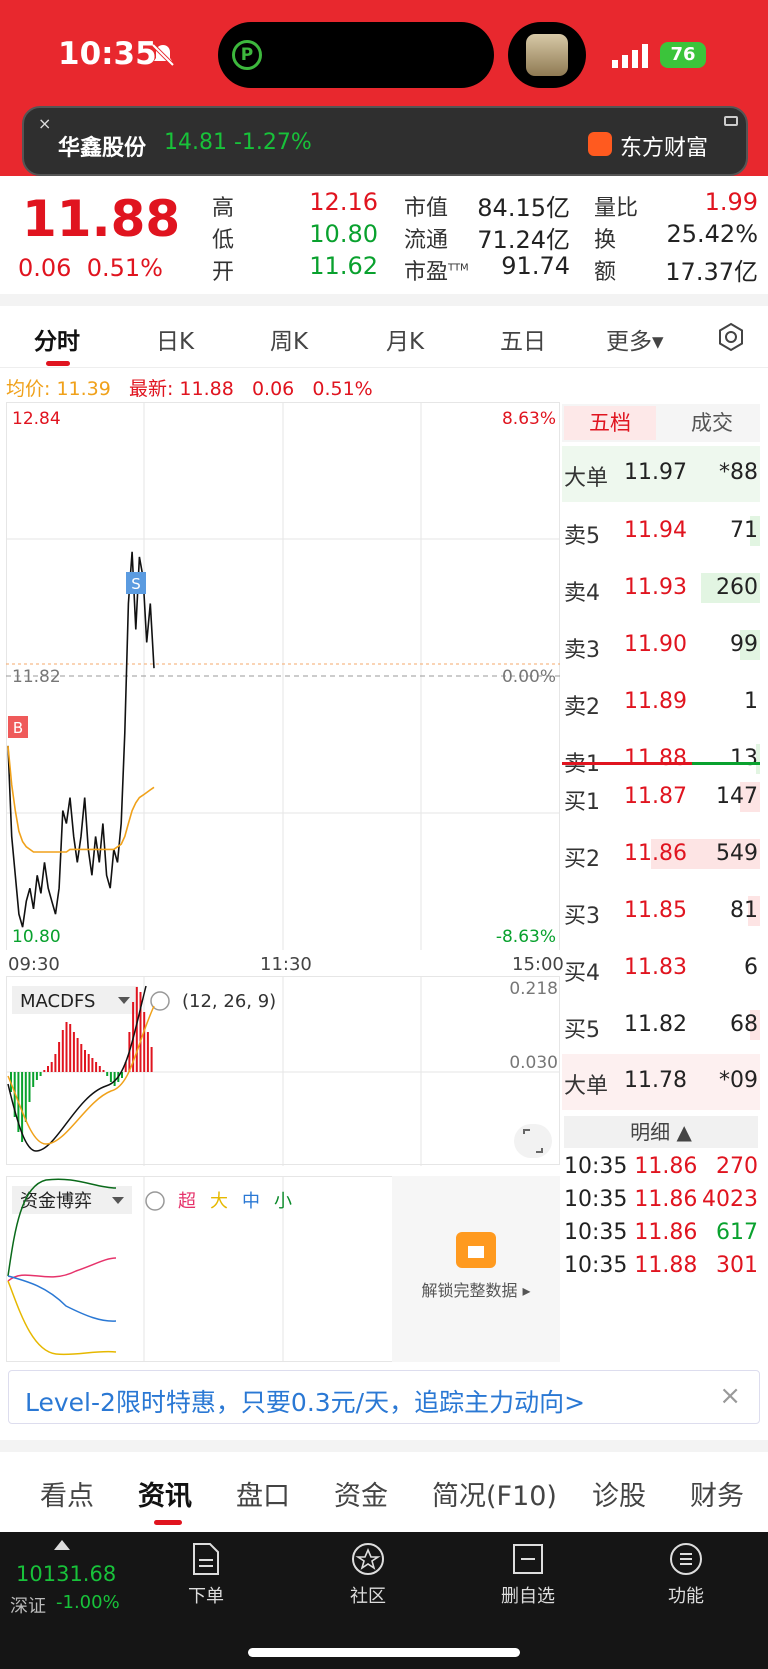 This screenshot has height=1669, width=768. What do you see at coordinates (712, 234) in the screenshot?
I see `turnover-value: 25.42%` at bounding box center [712, 234].